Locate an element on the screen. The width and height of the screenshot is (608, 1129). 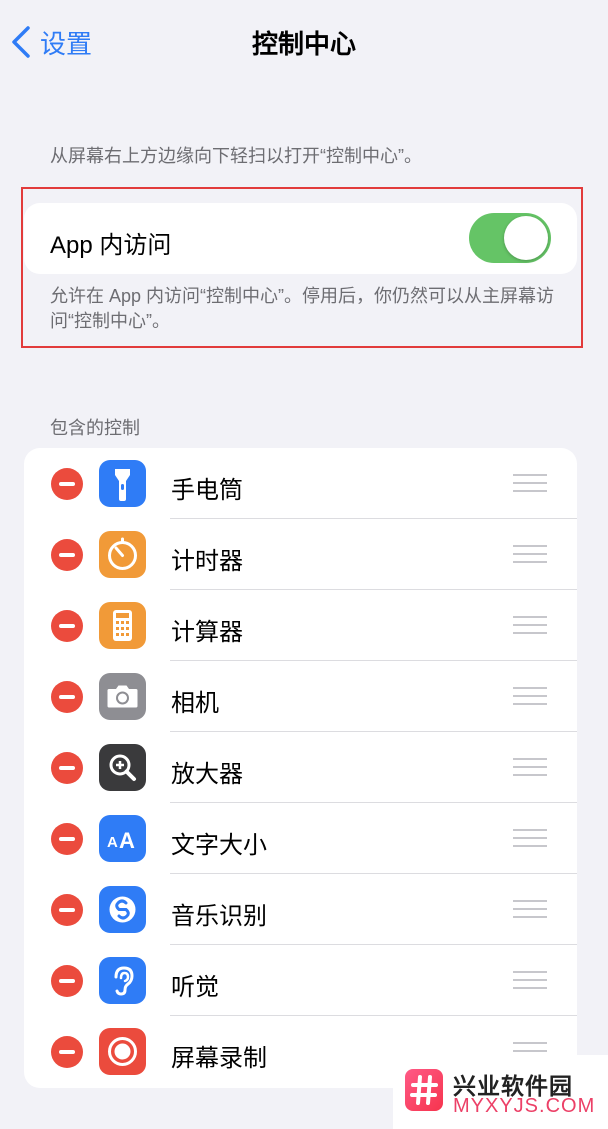
toggle-knob is located at coordinates (526, 238).